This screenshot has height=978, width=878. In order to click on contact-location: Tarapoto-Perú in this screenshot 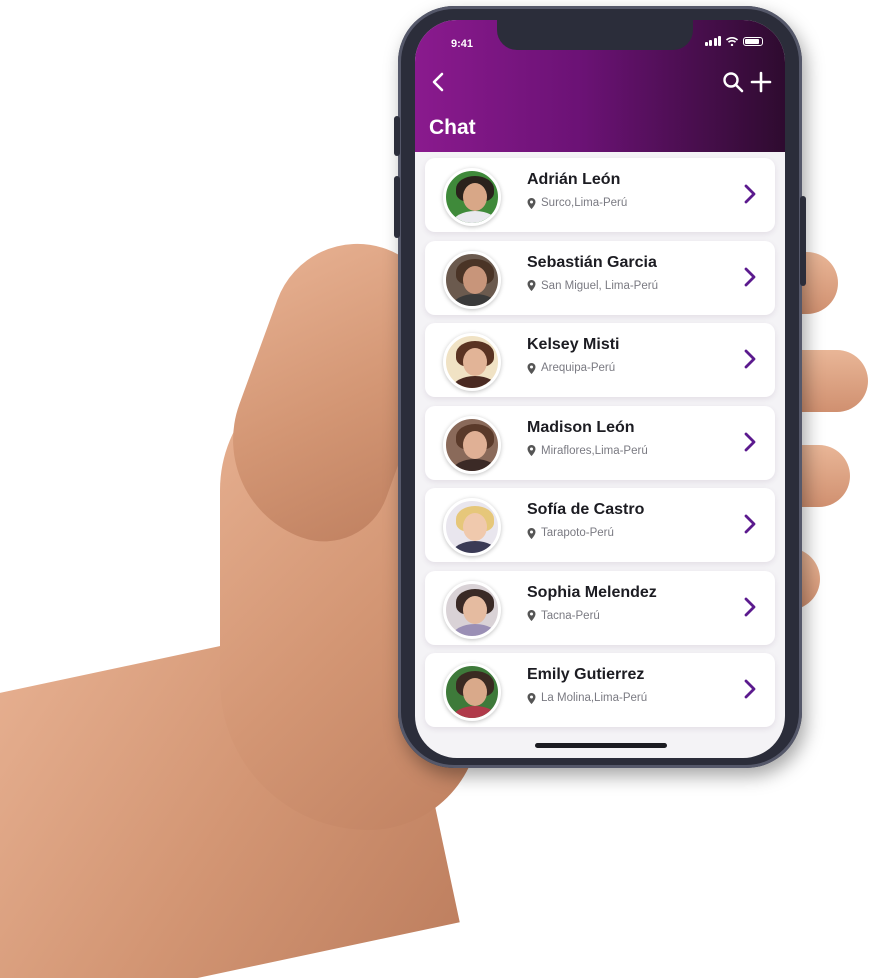, I will do `click(570, 533)`.